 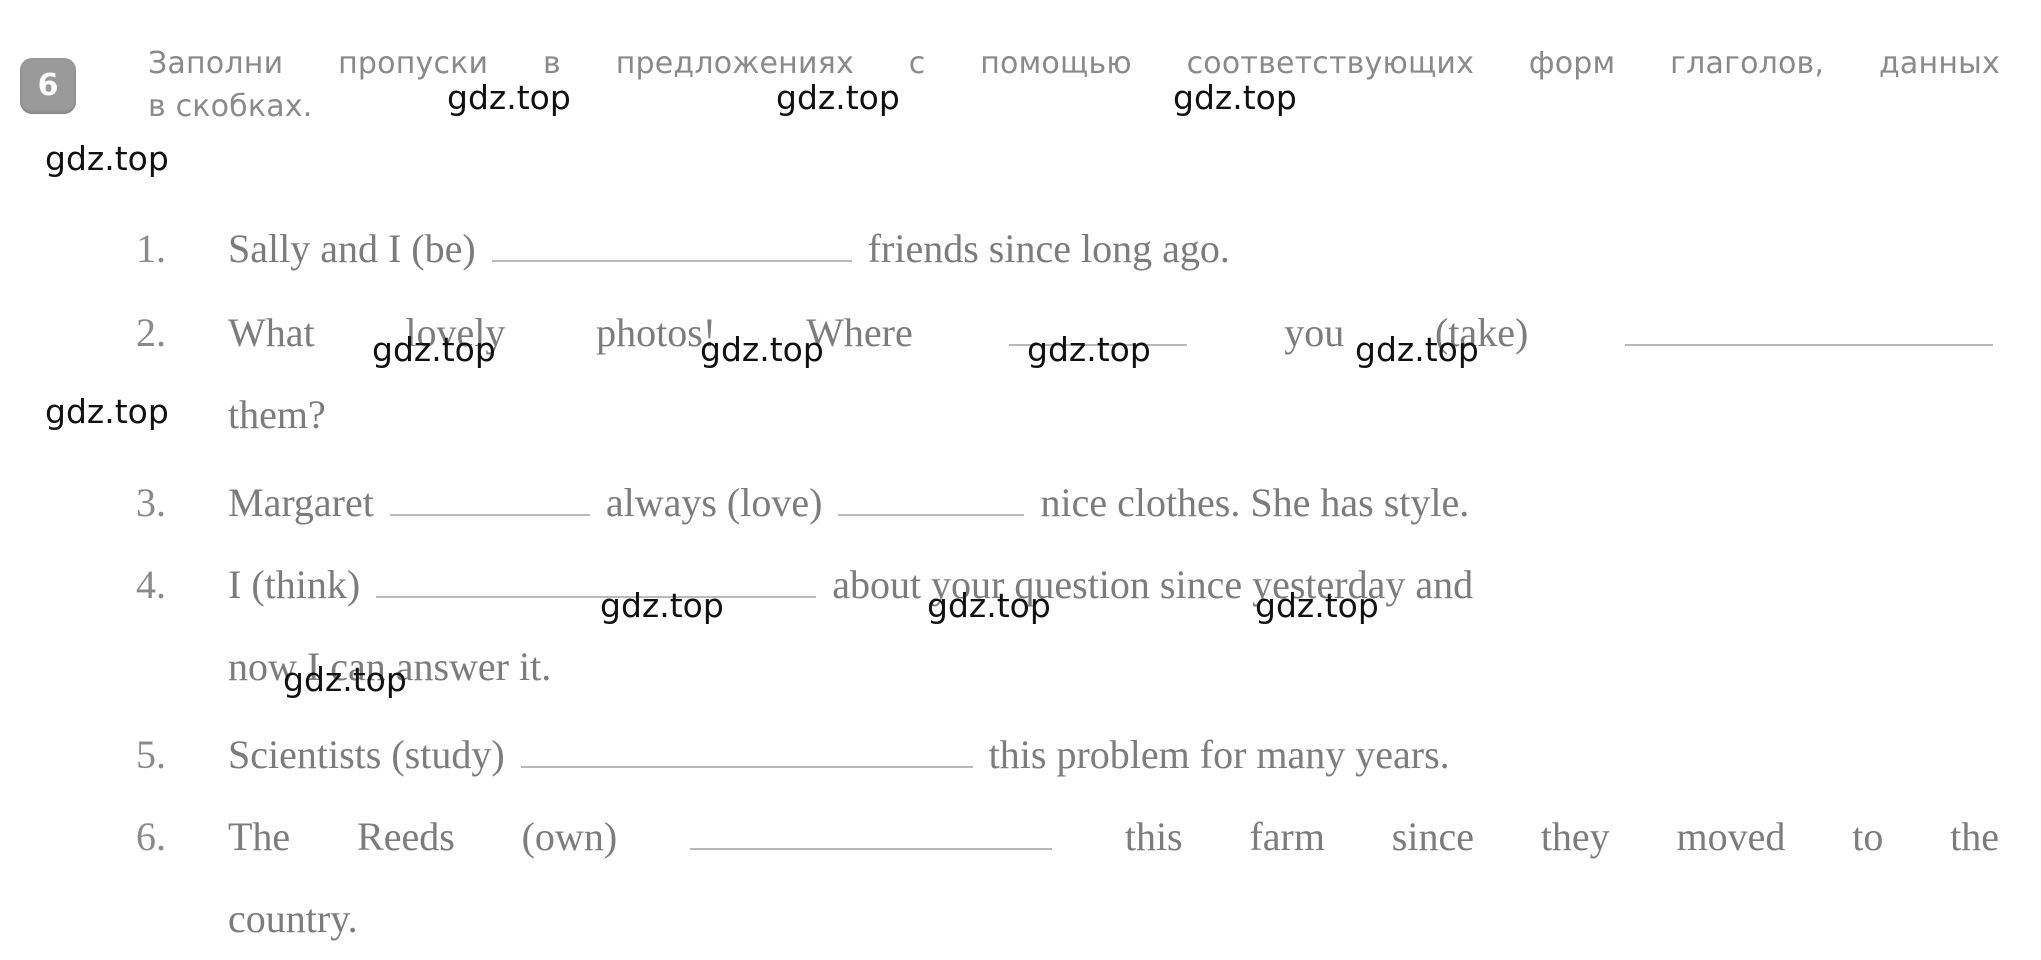 What do you see at coordinates (352, 248) in the screenshot?
I see `item-1-text-before-blank: Sally and I (be)` at bounding box center [352, 248].